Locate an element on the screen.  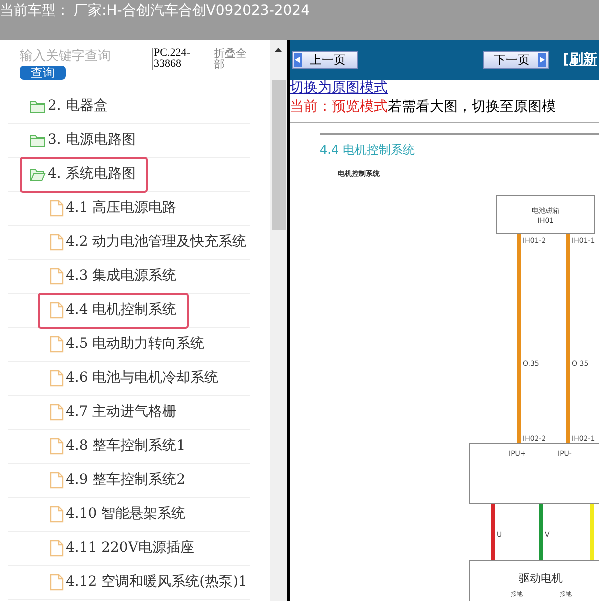
previous-page-button: 上一页 is located at coordinates (325, 60).